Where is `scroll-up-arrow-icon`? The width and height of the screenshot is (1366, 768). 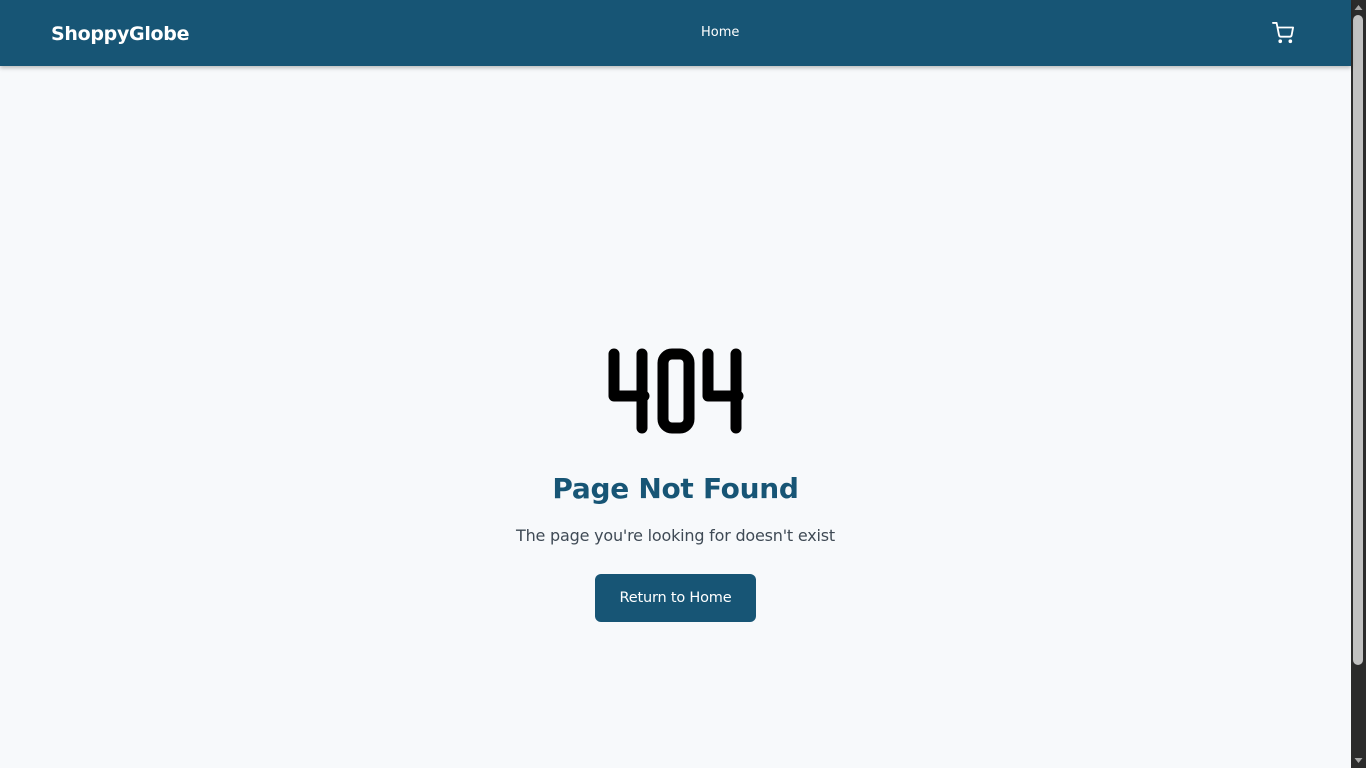 scroll-up-arrow-icon is located at coordinates (1358, 7).